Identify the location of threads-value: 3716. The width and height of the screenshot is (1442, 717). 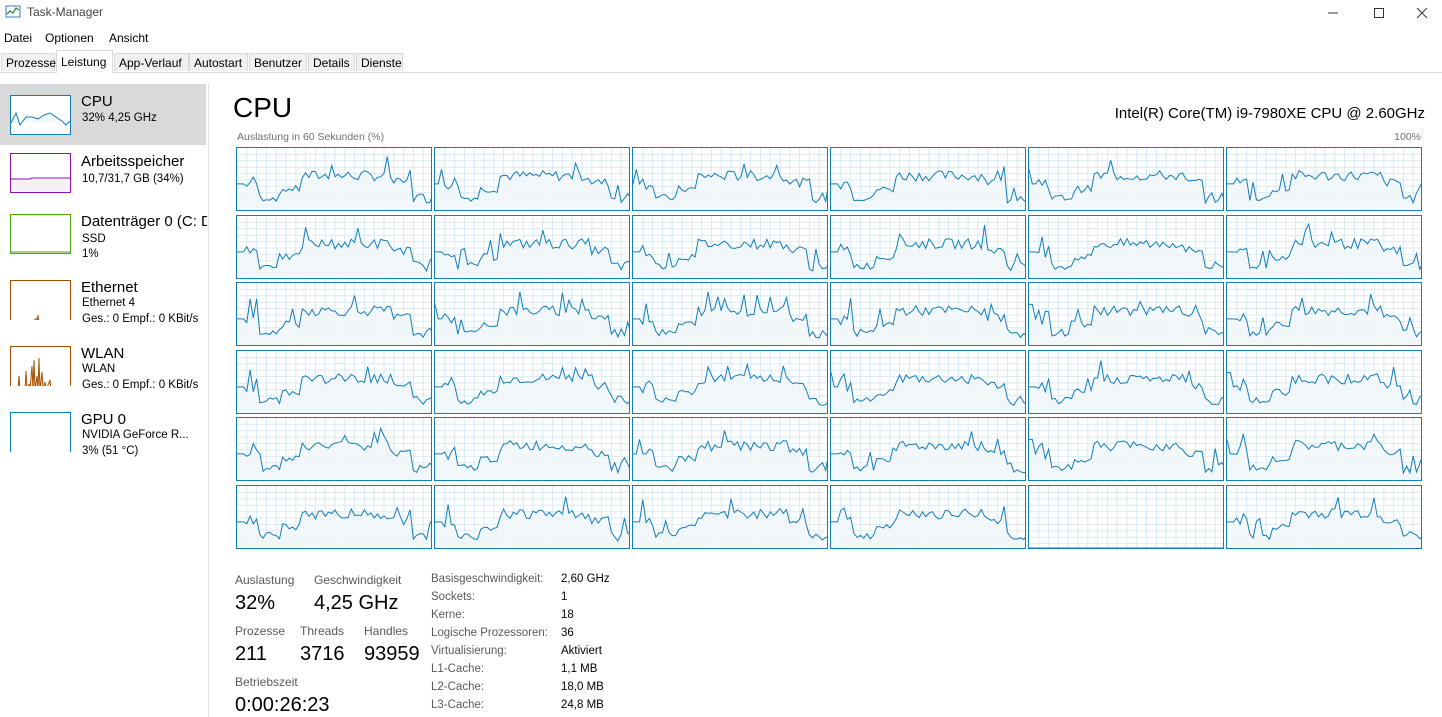
(322, 654).